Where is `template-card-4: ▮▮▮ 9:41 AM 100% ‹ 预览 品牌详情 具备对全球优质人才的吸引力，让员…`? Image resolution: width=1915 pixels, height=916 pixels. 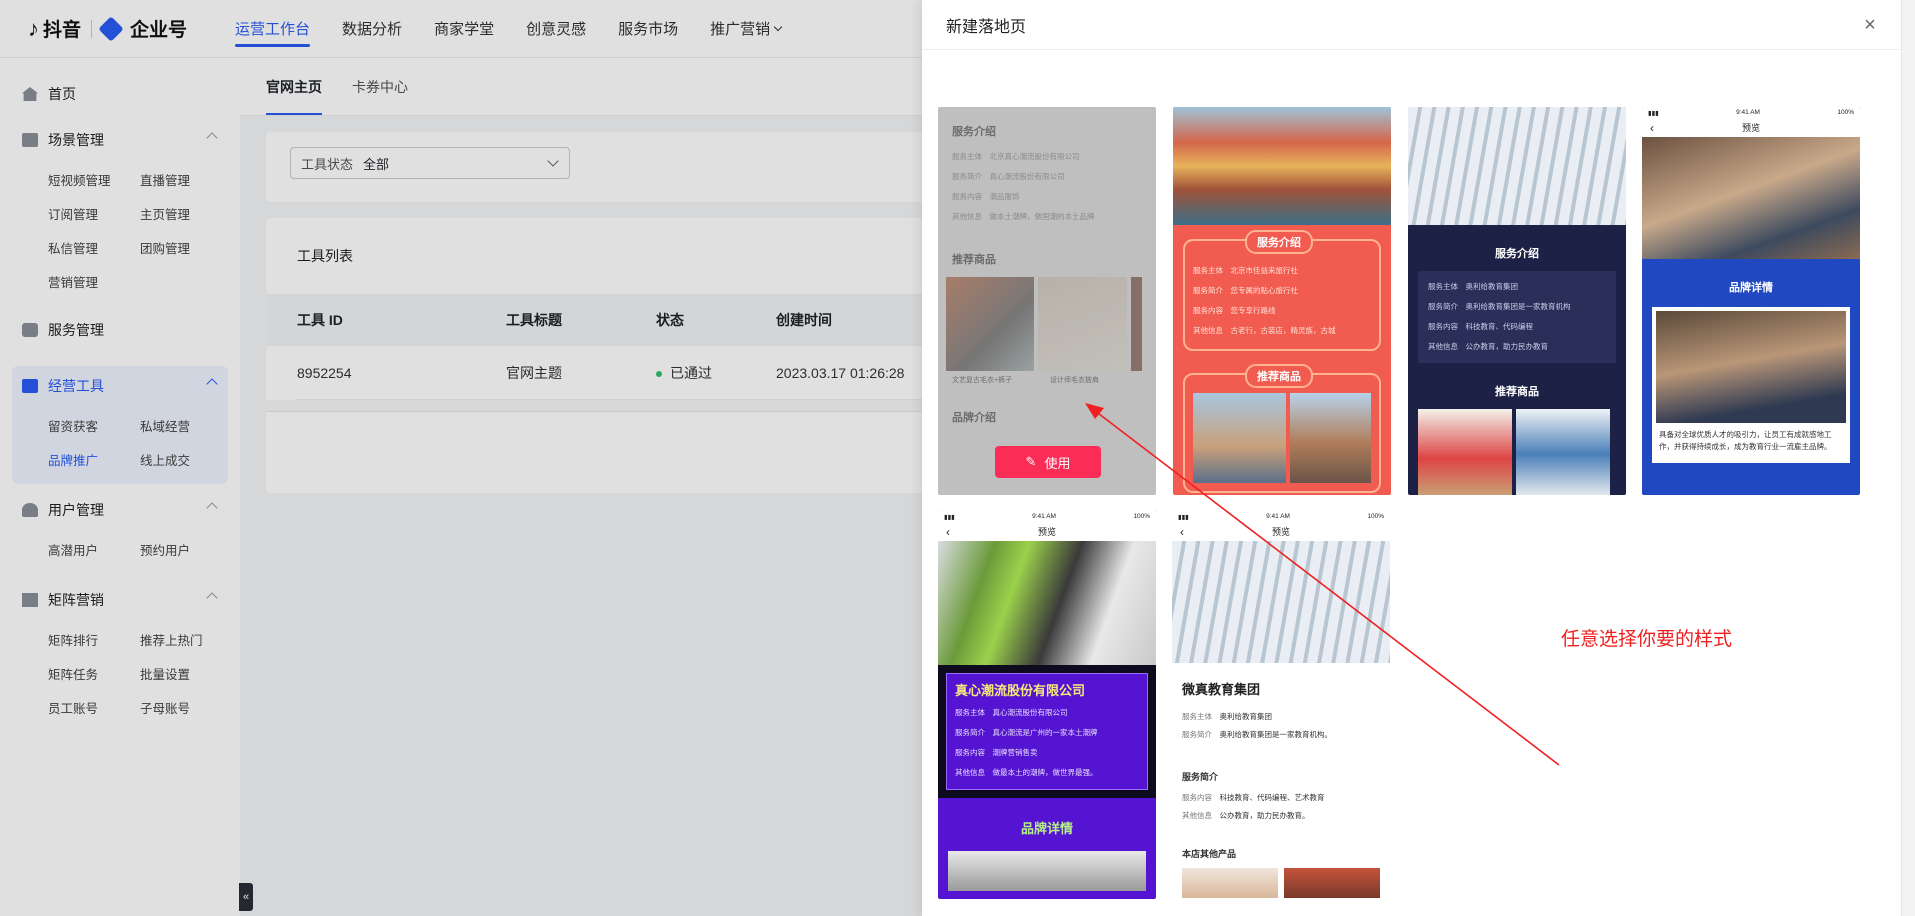
template-card-4: ▮▮▮ 9:41 AM 100% ‹ 预览 品牌详情 具备对全球优质人才的吸引力，让员… is located at coordinates (1751, 301).